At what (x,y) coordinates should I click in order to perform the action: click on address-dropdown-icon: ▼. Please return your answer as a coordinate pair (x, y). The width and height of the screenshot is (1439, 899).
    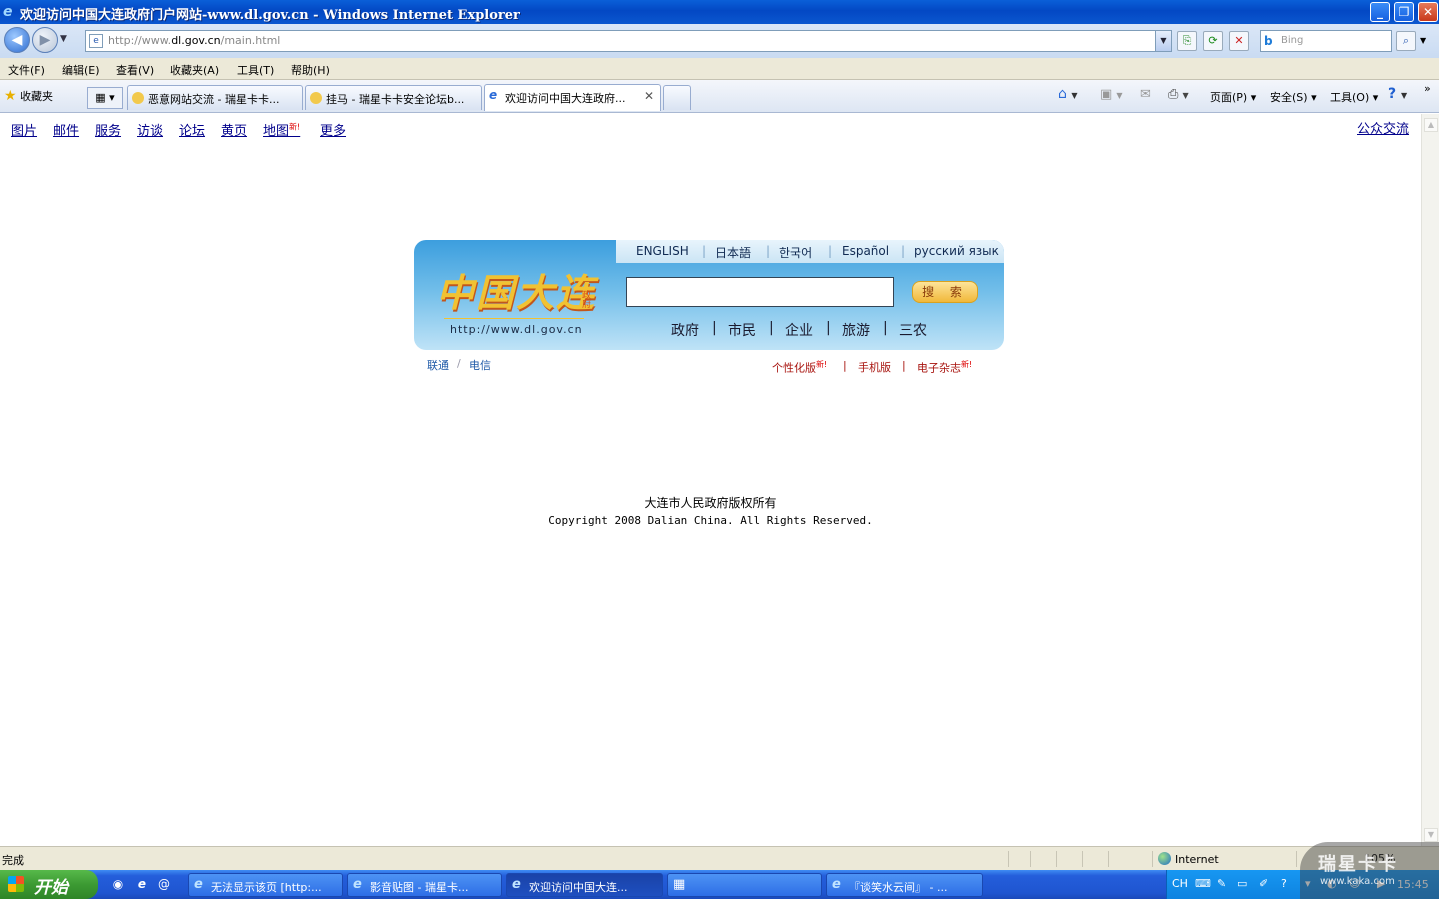
    Looking at the image, I should click on (1163, 41).